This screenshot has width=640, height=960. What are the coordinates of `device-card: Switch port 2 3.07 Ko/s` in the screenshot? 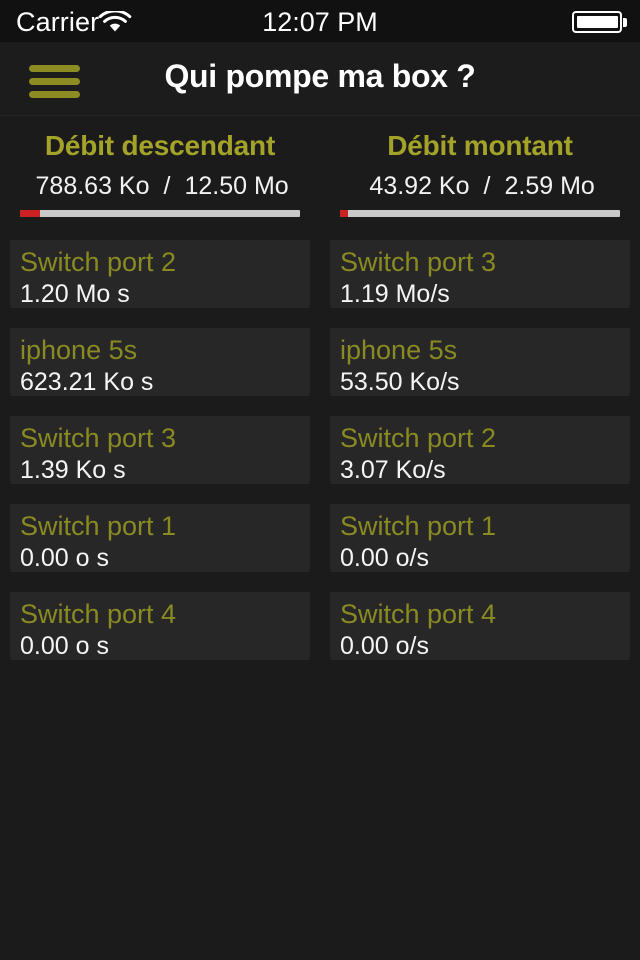 It's located at (480, 450).